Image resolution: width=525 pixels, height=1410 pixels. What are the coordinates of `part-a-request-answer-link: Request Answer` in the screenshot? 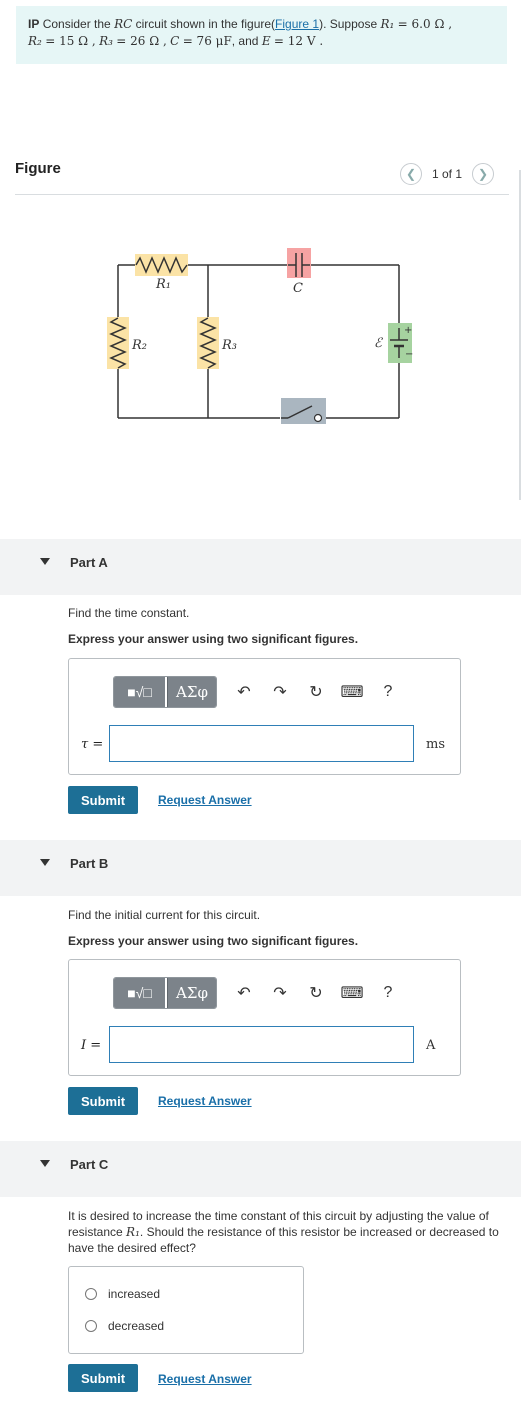 It's located at (205, 800).